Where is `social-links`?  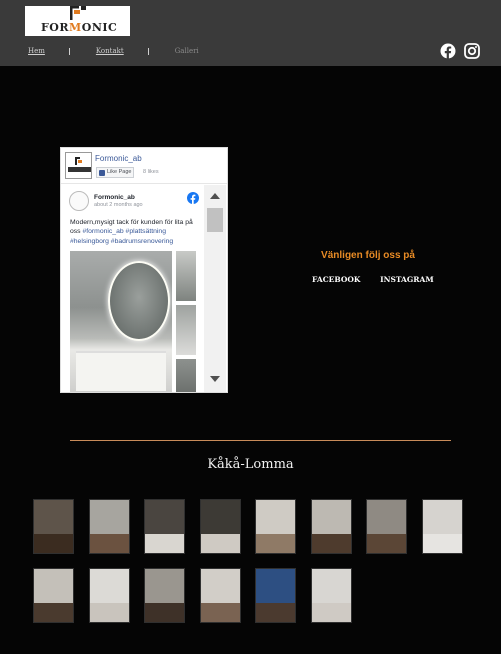 social-links is located at coordinates (460, 51).